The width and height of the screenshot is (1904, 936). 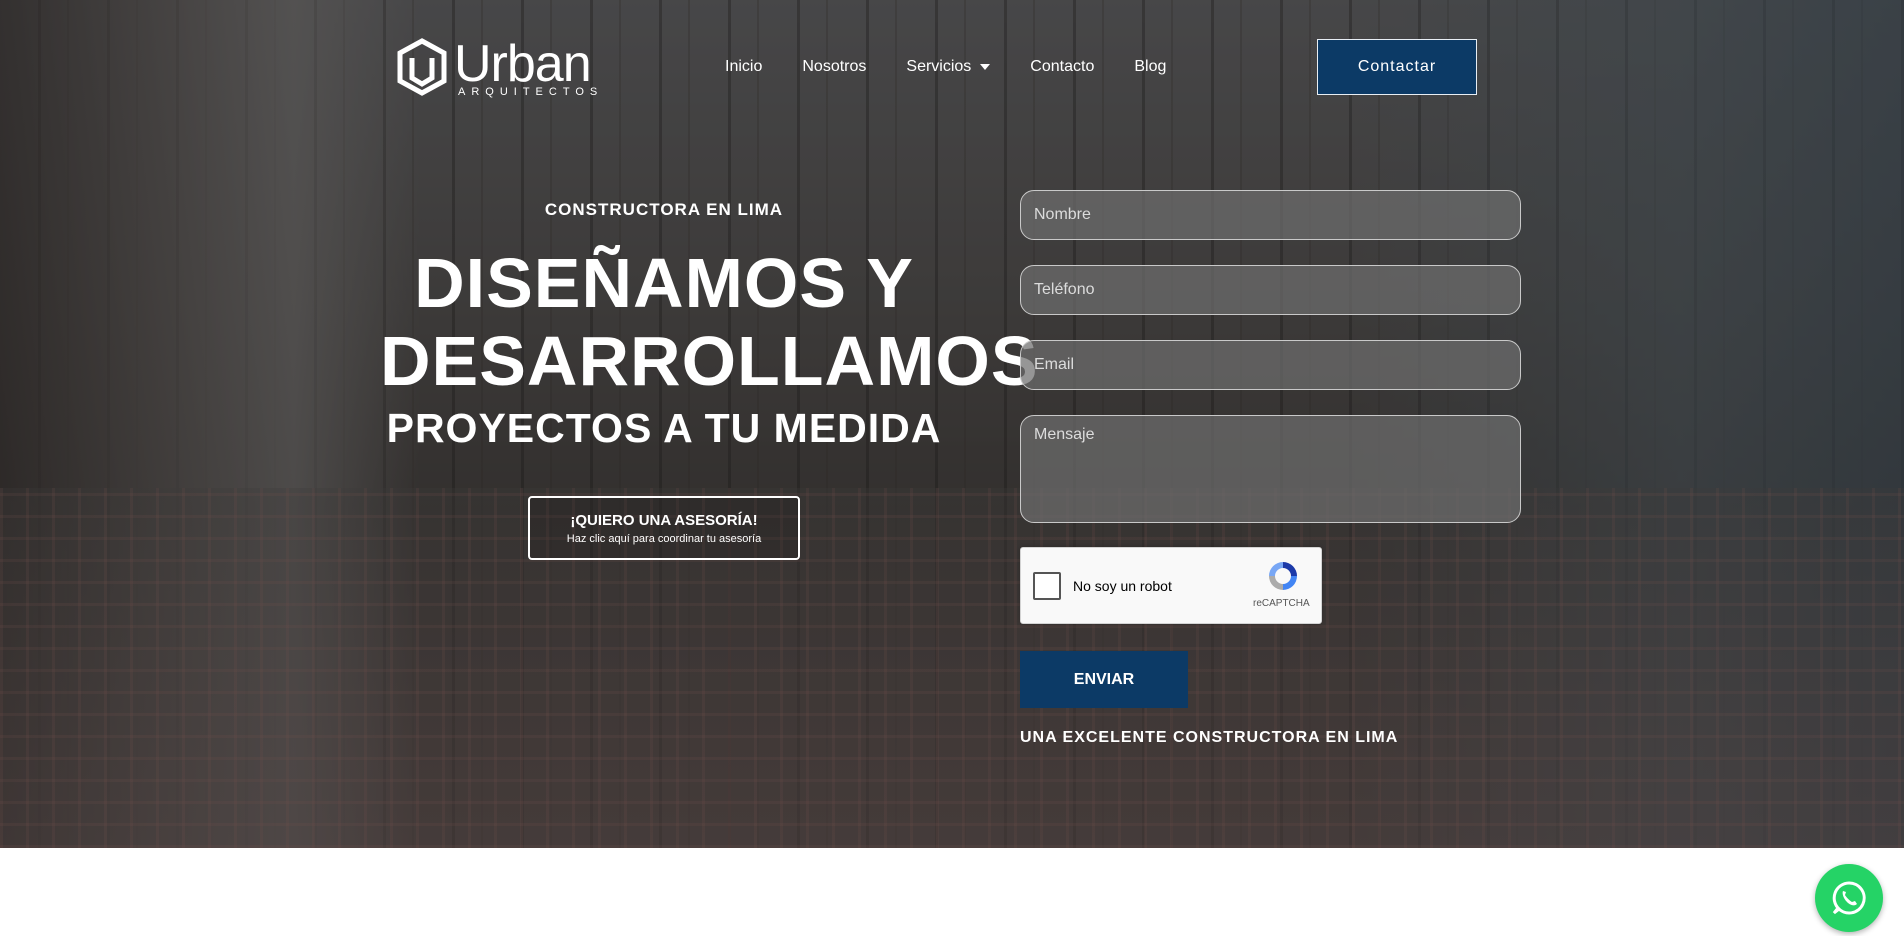 I want to click on recaptcha-icon, so click(x=1283, y=576).